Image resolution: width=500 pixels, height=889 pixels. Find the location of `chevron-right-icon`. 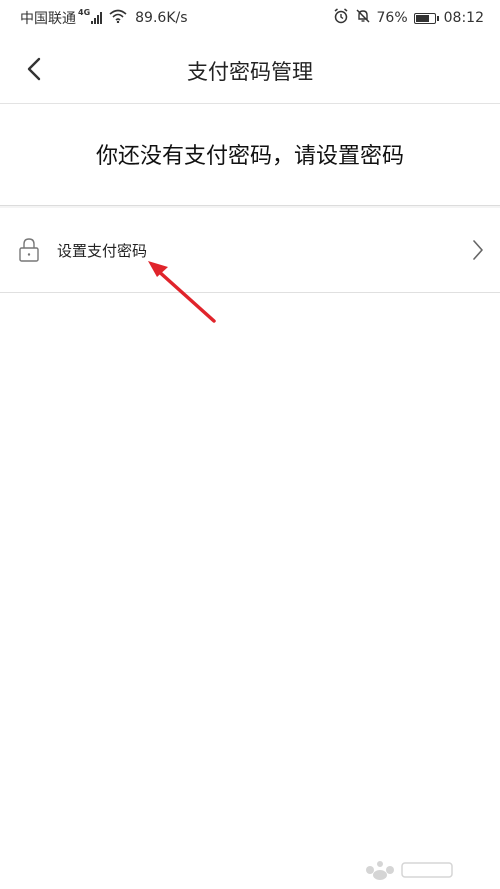

chevron-right-icon is located at coordinates (478, 250).